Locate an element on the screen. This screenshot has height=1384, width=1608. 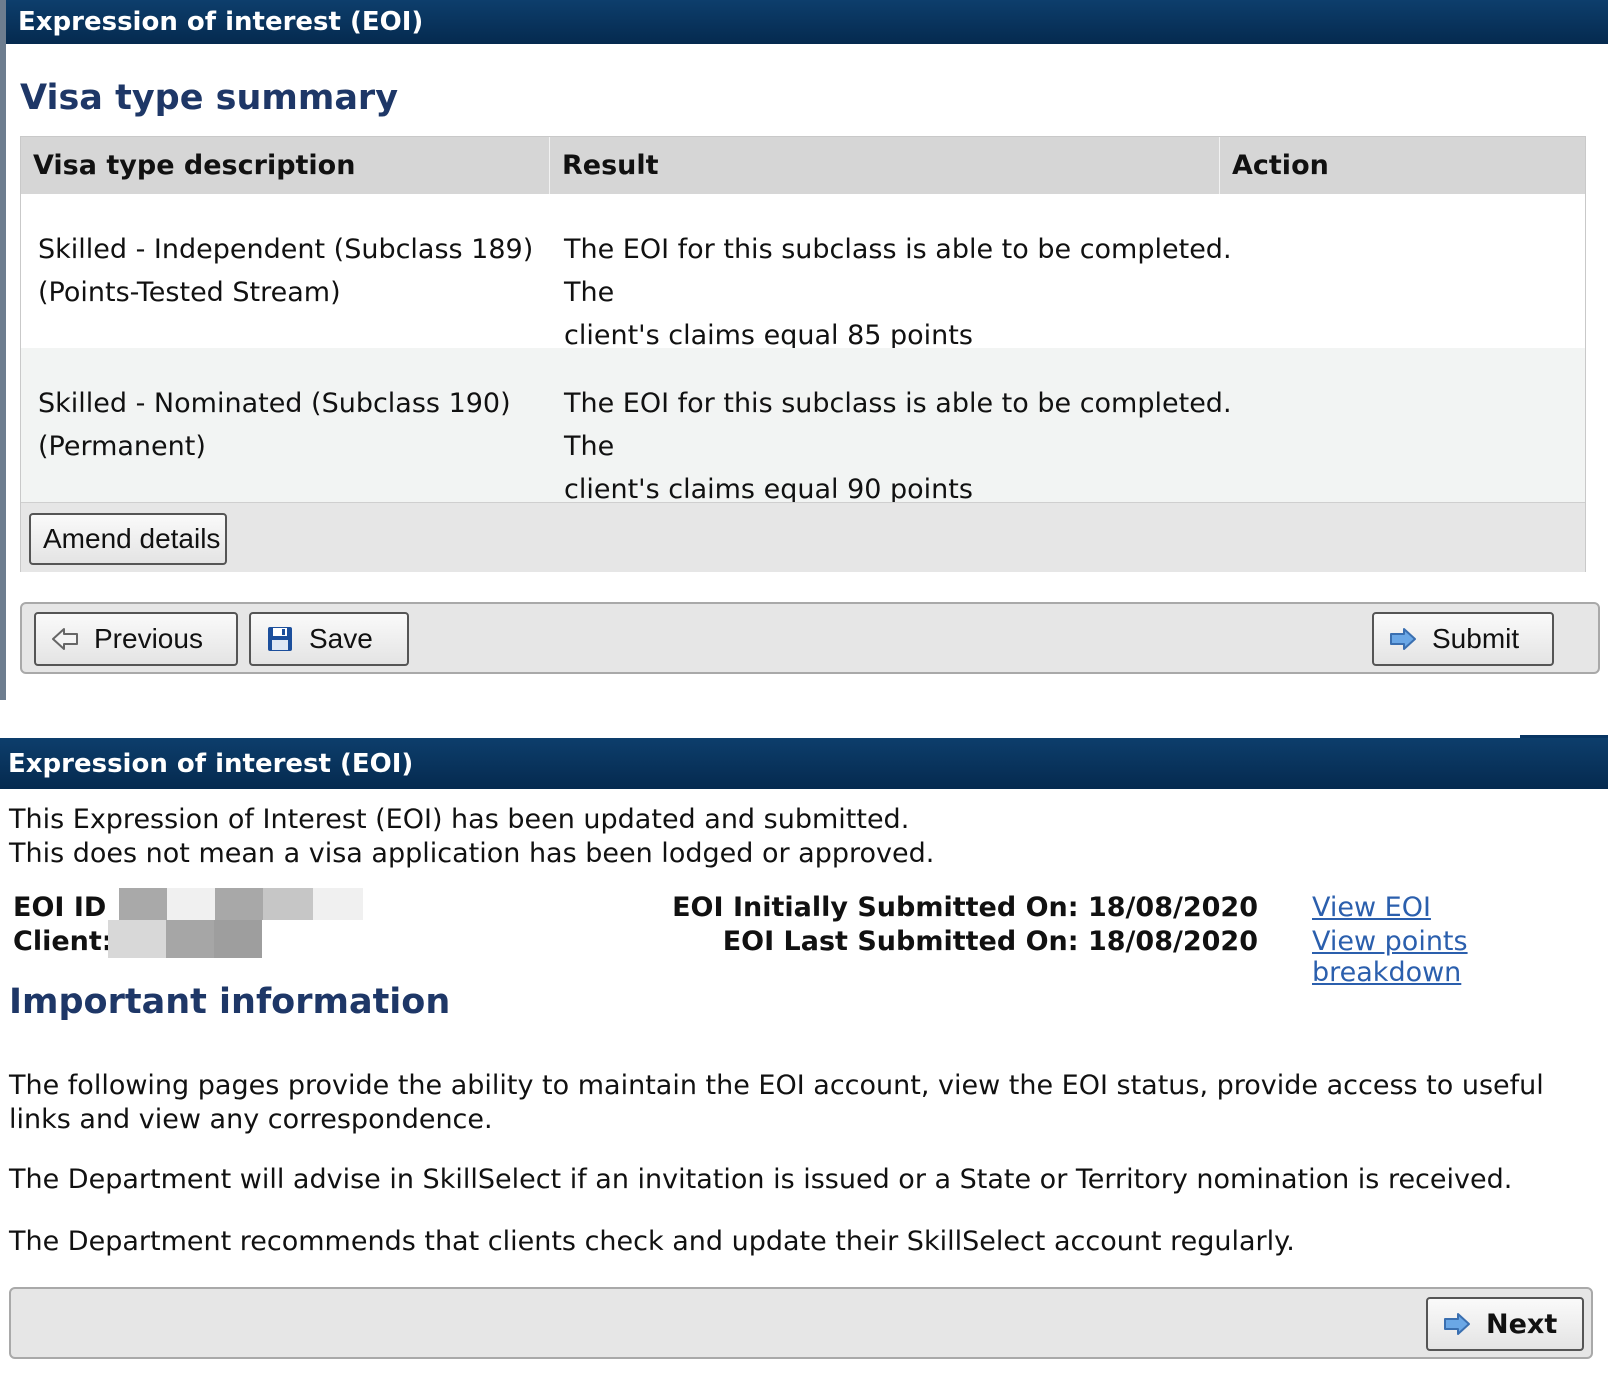
submit-button: Submit is located at coordinates (1463, 639).